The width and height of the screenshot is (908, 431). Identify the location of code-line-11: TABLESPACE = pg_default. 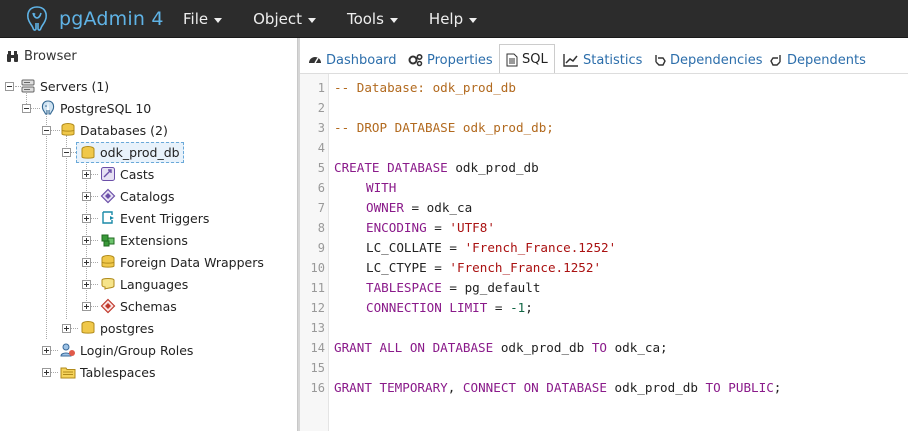
(453, 287).